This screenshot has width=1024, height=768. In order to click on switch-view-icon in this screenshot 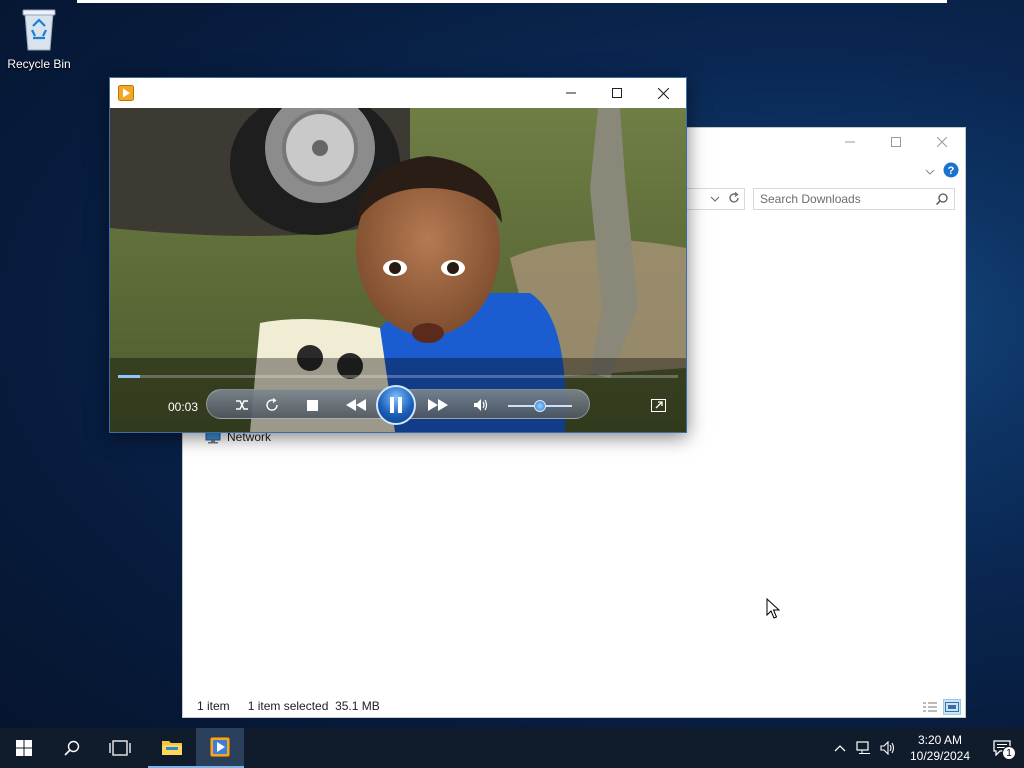, I will do `click(658, 405)`.